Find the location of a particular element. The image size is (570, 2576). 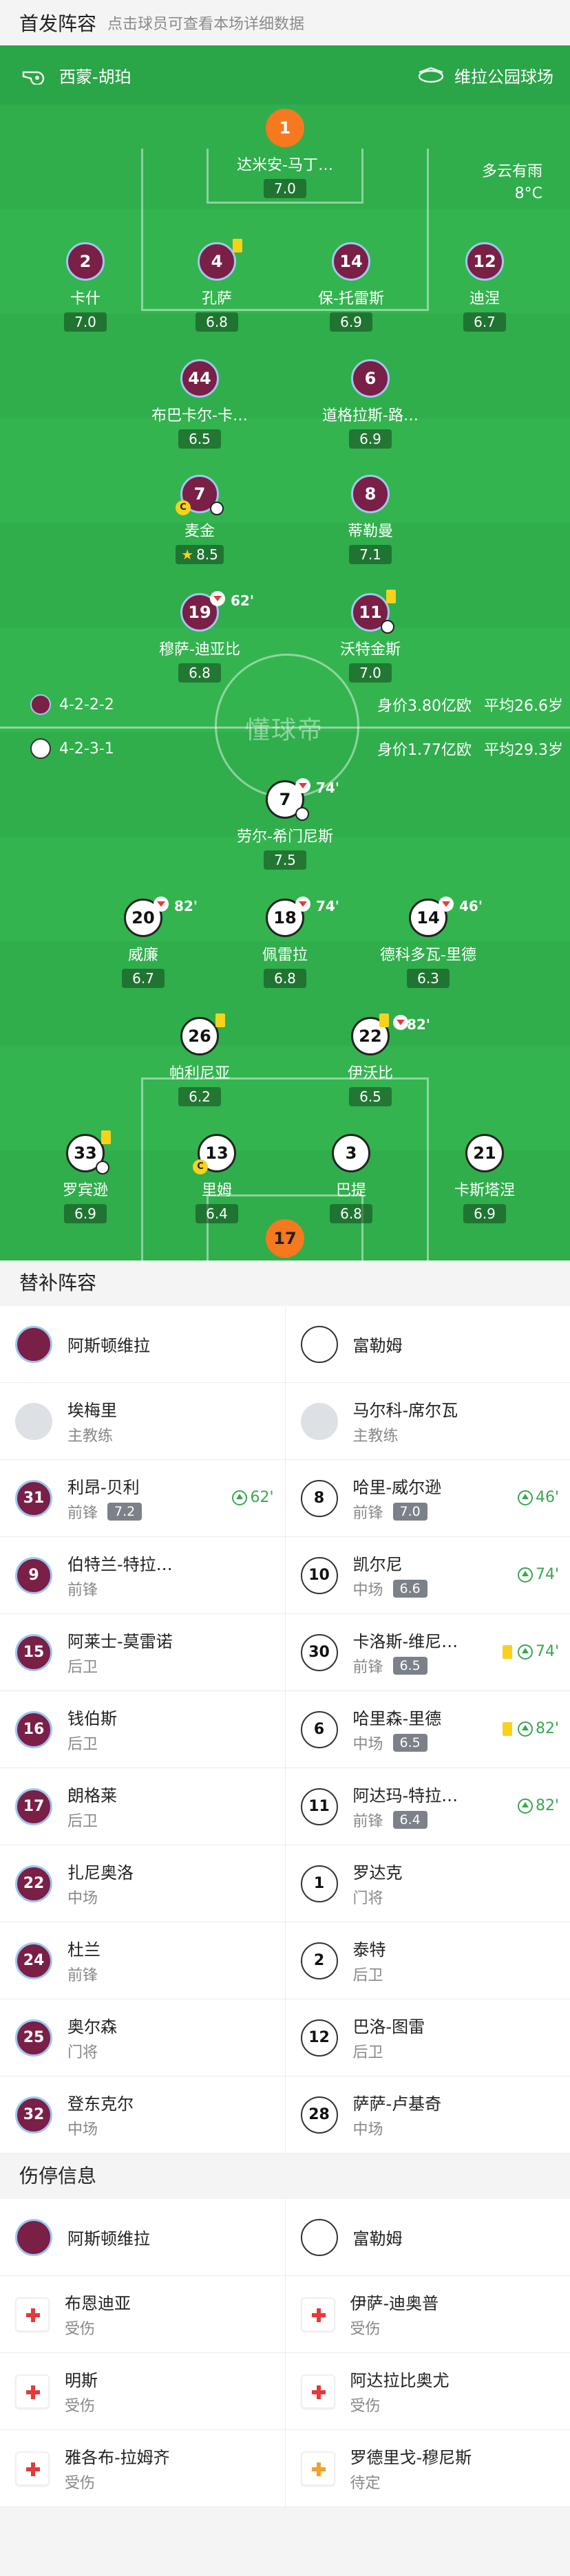

sub-player: 8 哈里-威尔逊前锋7.0 46' is located at coordinates (428, 1498).